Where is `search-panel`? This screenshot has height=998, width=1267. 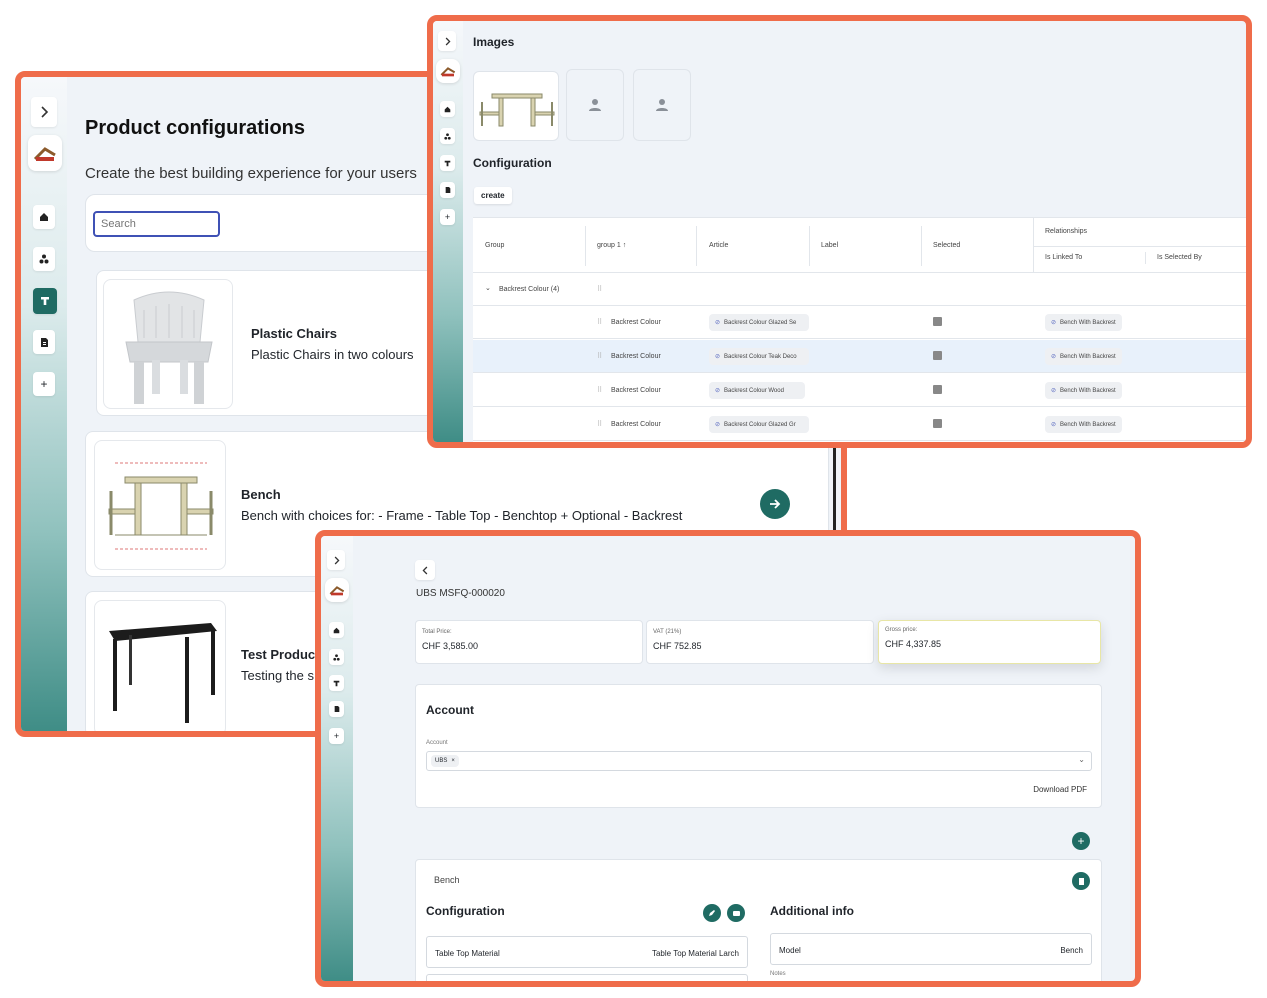 search-panel is located at coordinates (275, 223).